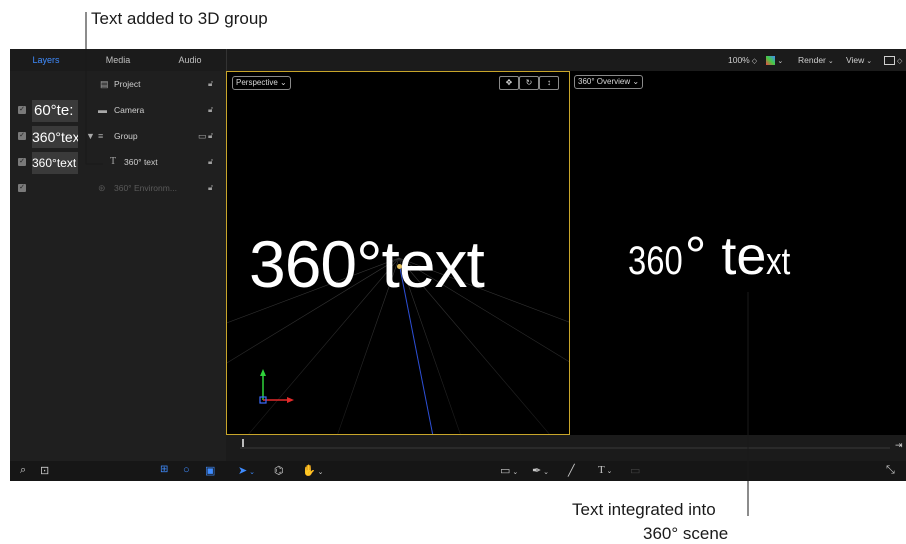 The image size is (906, 544). I want to click on mask-icon: ○, so click(186, 470).